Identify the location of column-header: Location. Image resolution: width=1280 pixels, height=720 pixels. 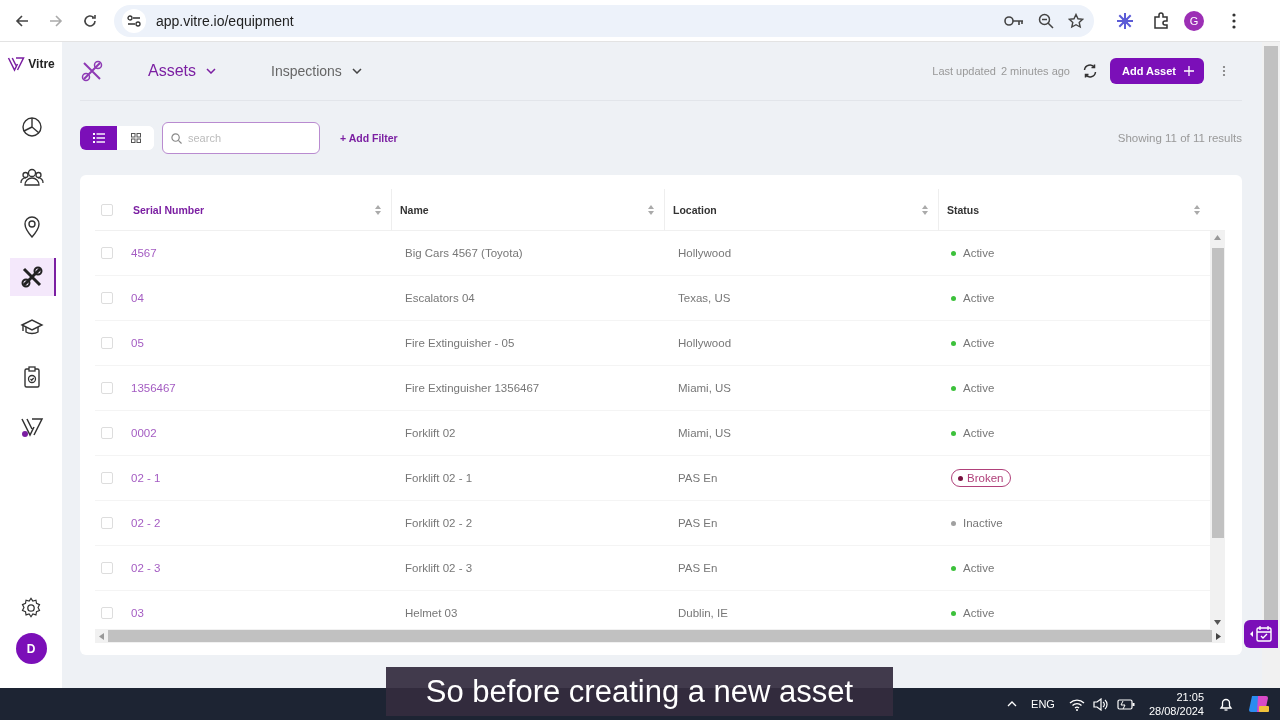
(801, 210).